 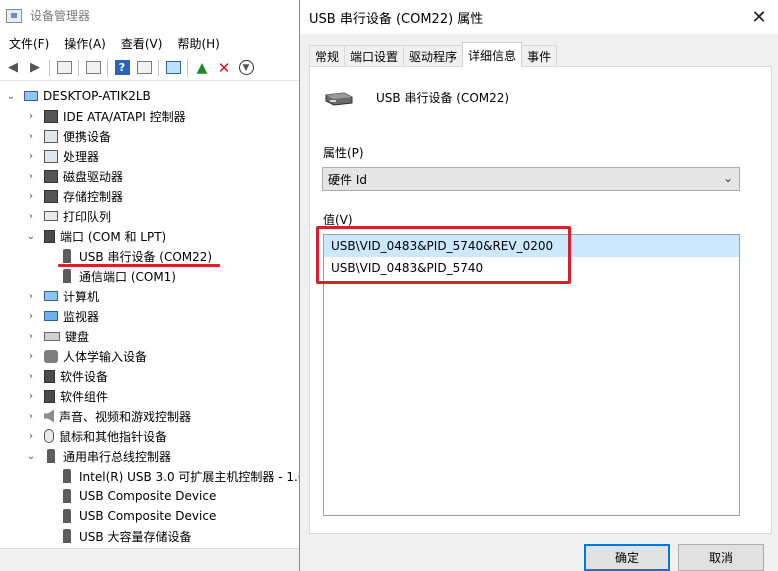 I want to click on disk-drive-icon, so click(x=51, y=176).